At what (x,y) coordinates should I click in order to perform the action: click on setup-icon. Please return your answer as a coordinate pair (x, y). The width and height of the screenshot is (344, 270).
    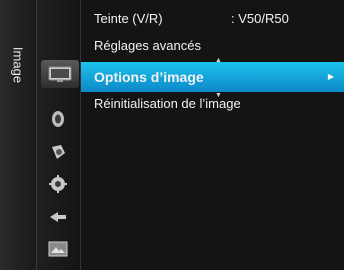
    Looking at the image, I should click on (58, 184).